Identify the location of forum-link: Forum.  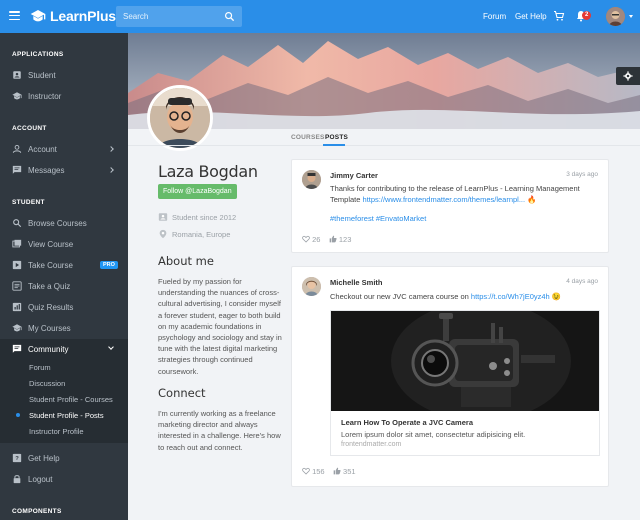
(494, 16).